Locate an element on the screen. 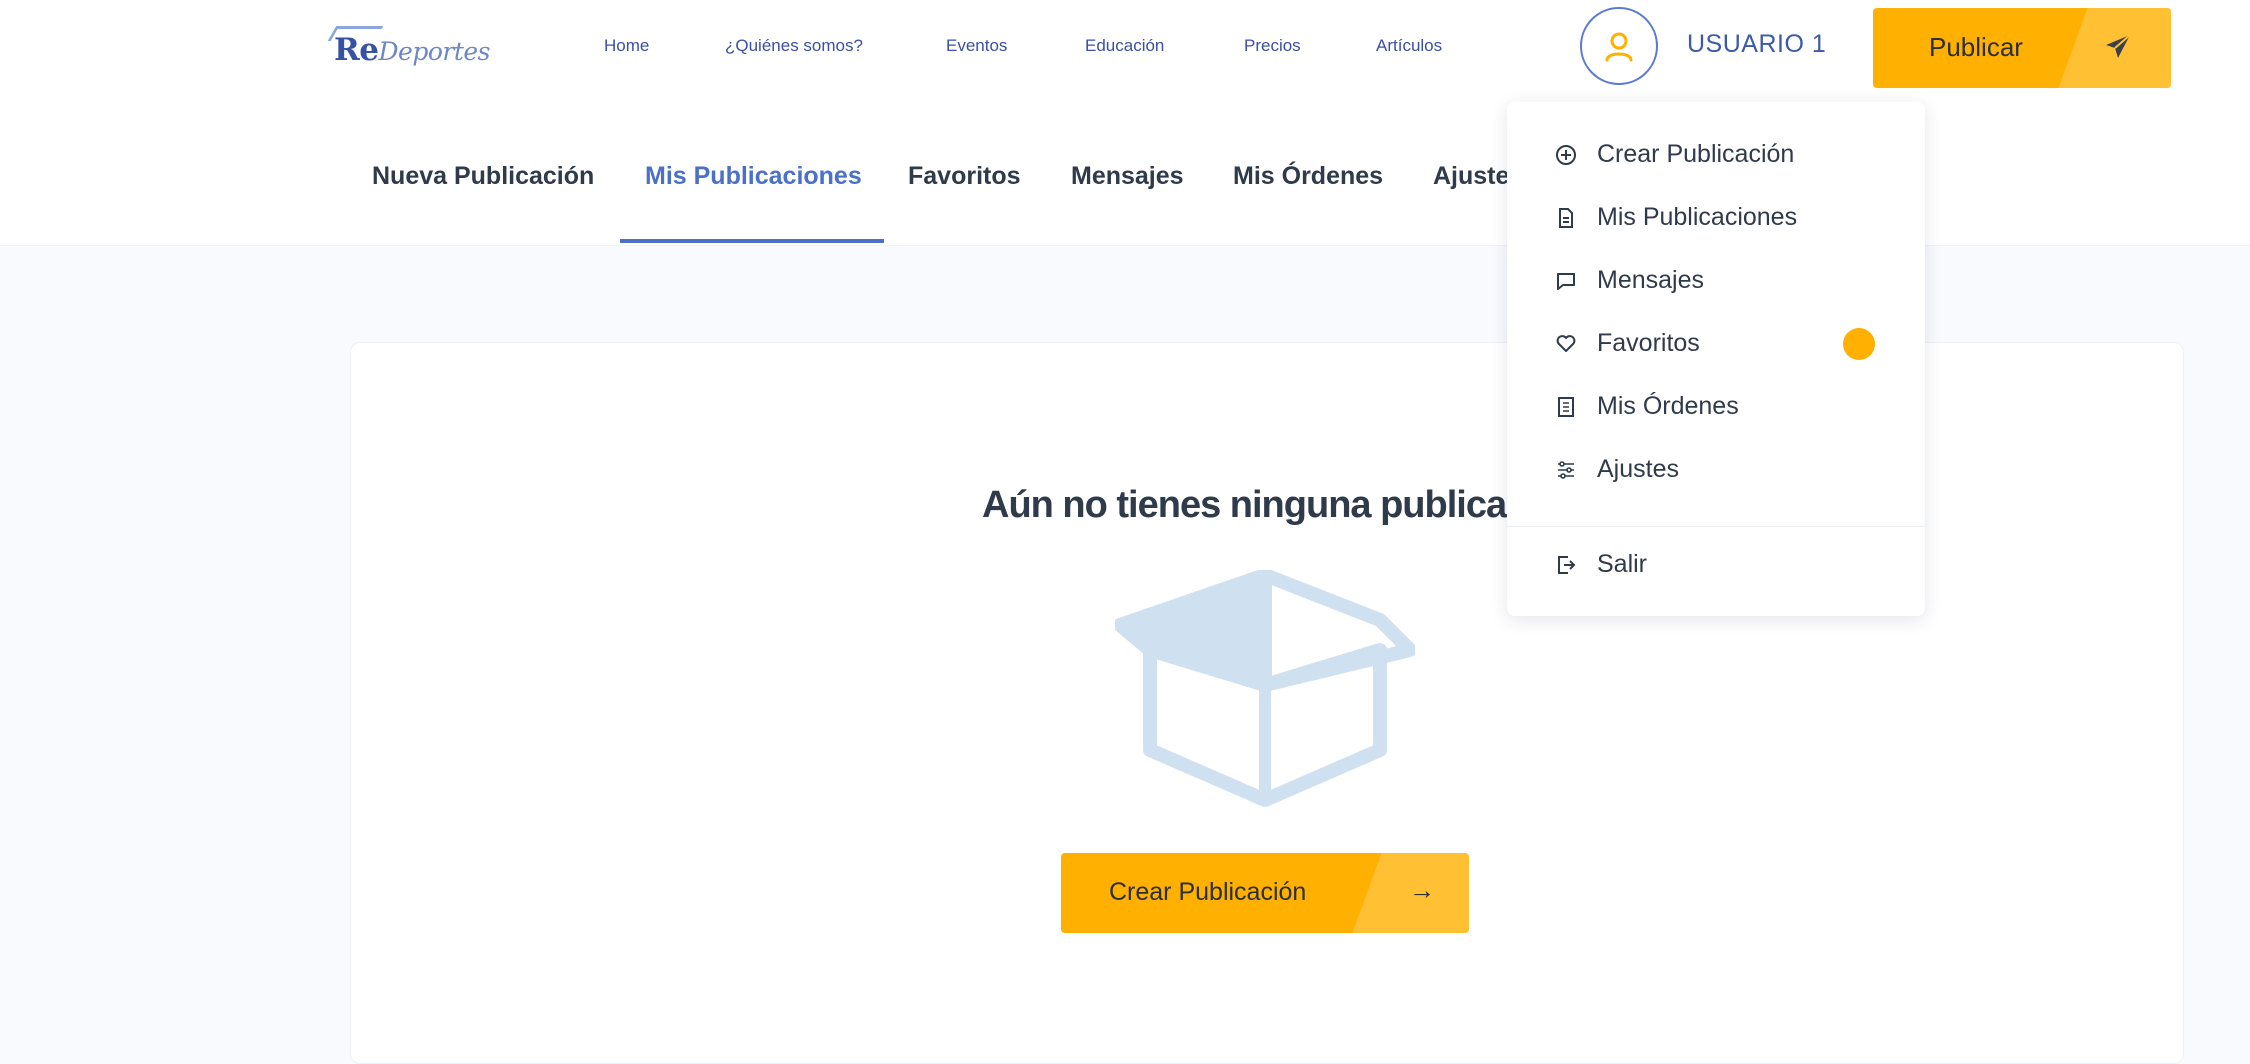 The width and height of the screenshot is (2250, 1064). menu-item-label: Ajustes is located at coordinates (1638, 469).